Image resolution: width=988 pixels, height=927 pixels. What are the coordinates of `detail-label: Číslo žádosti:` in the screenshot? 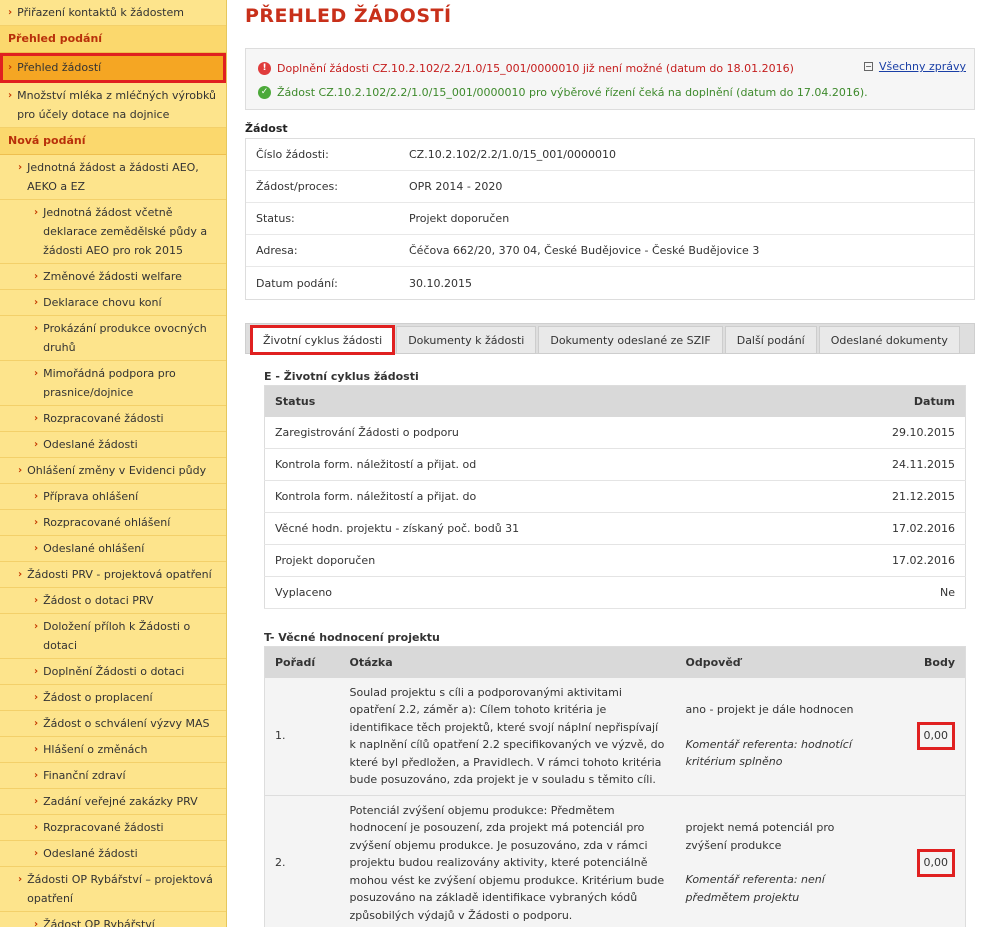 It's located at (292, 154).